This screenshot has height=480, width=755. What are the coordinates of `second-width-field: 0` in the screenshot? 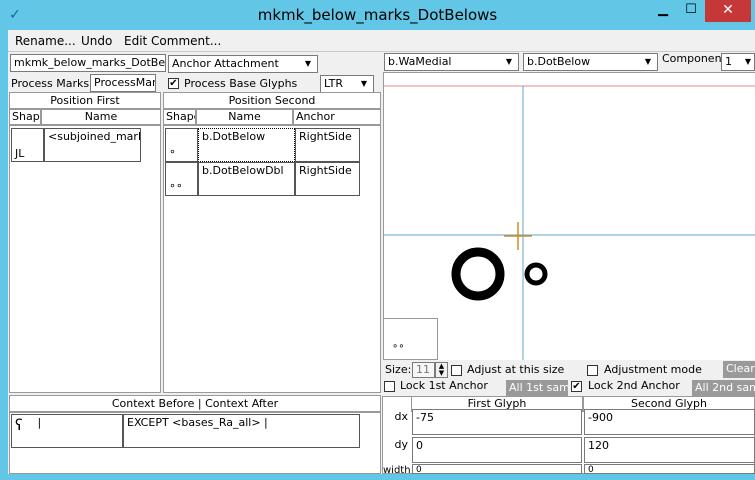 It's located at (669, 469).